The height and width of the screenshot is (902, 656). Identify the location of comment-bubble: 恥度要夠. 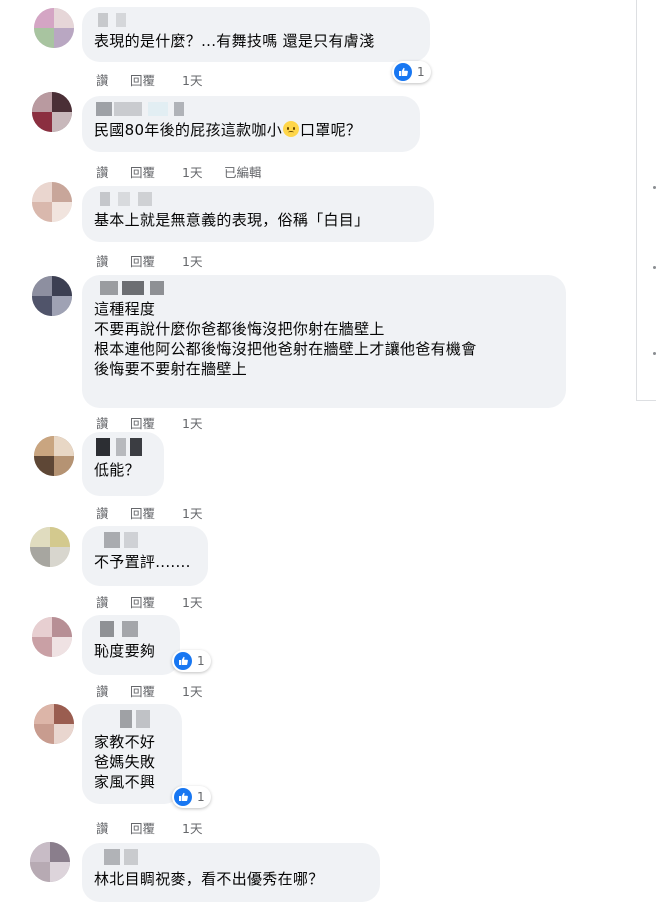
(131, 645).